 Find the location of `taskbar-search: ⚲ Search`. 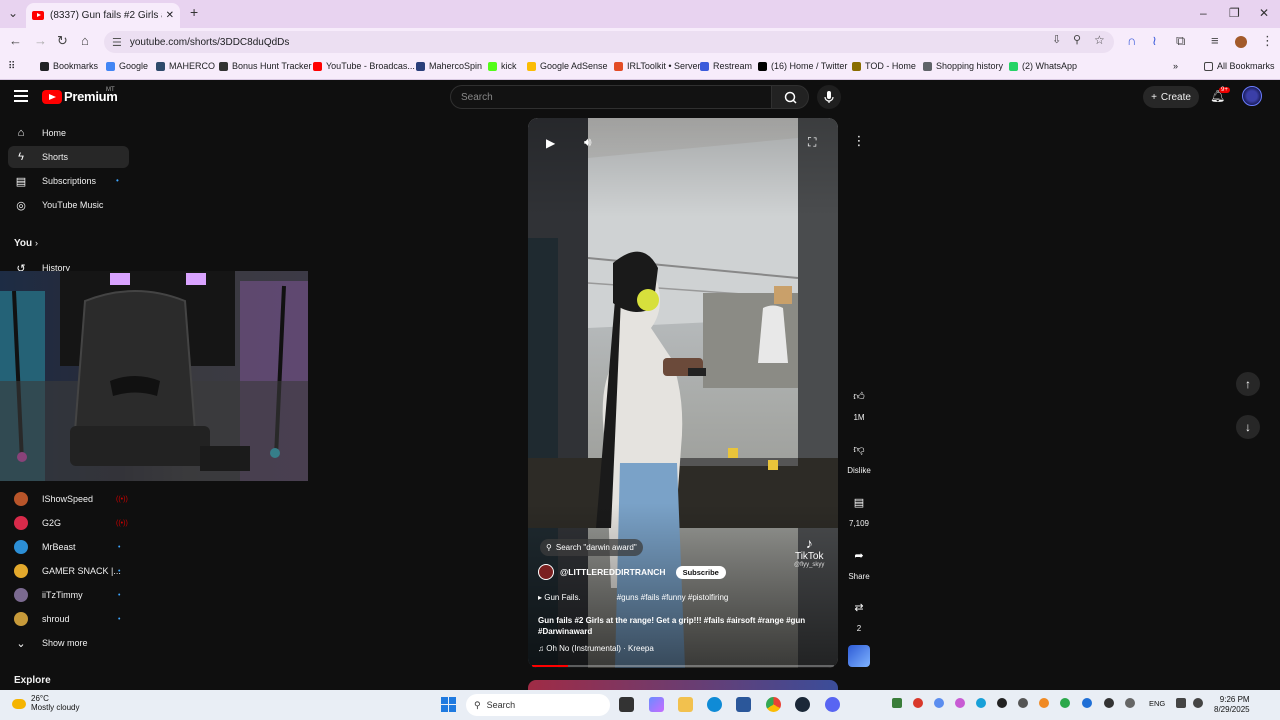

taskbar-search: ⚲ Search is located at coordinates (538, 705).